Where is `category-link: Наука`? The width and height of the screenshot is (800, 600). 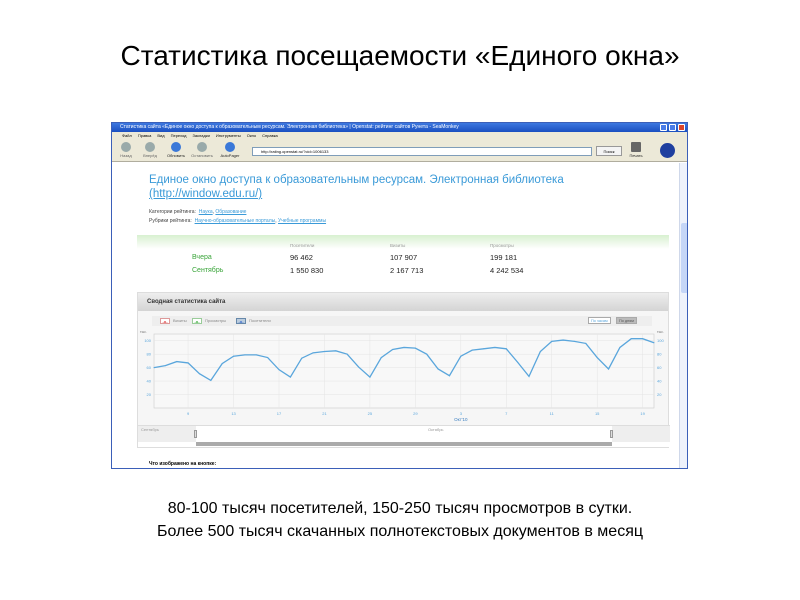
category-link: Наука is located at coordinates (206, 212).